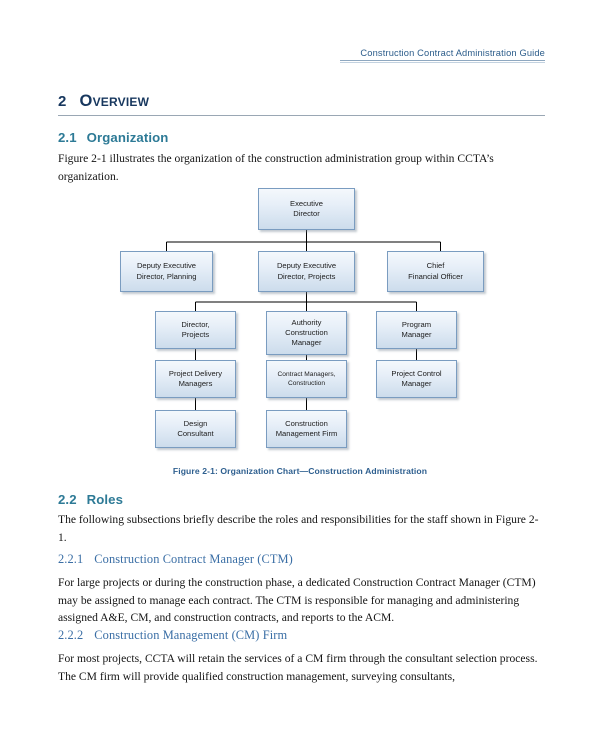 This screenshot has width=600, height=730. I want to click on org-node-label: Director, Projects, so click(195, 329).